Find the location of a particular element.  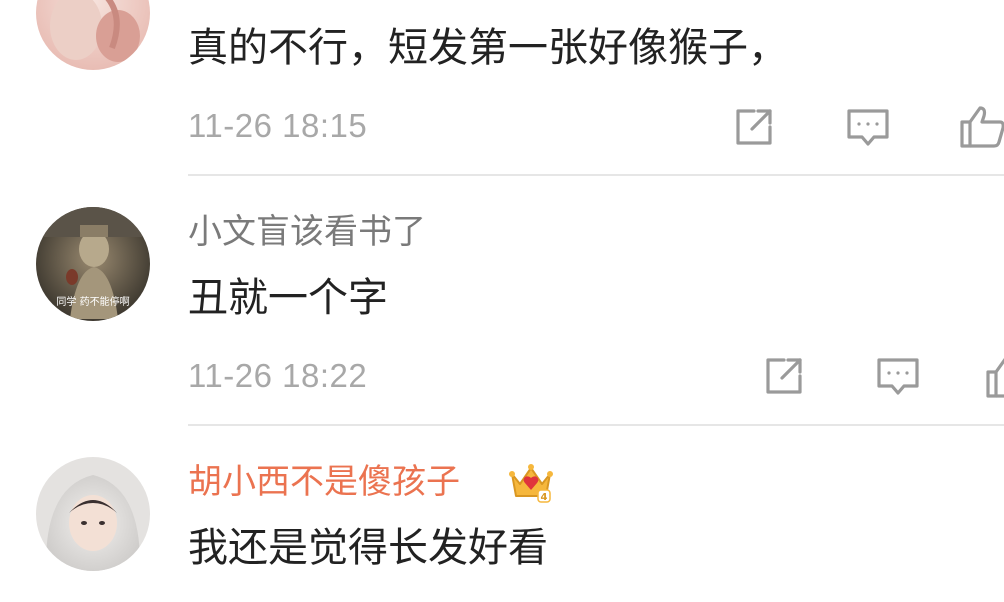

comment-username: 胡小西不是傻孩子 is located at coordinates (324, 482).